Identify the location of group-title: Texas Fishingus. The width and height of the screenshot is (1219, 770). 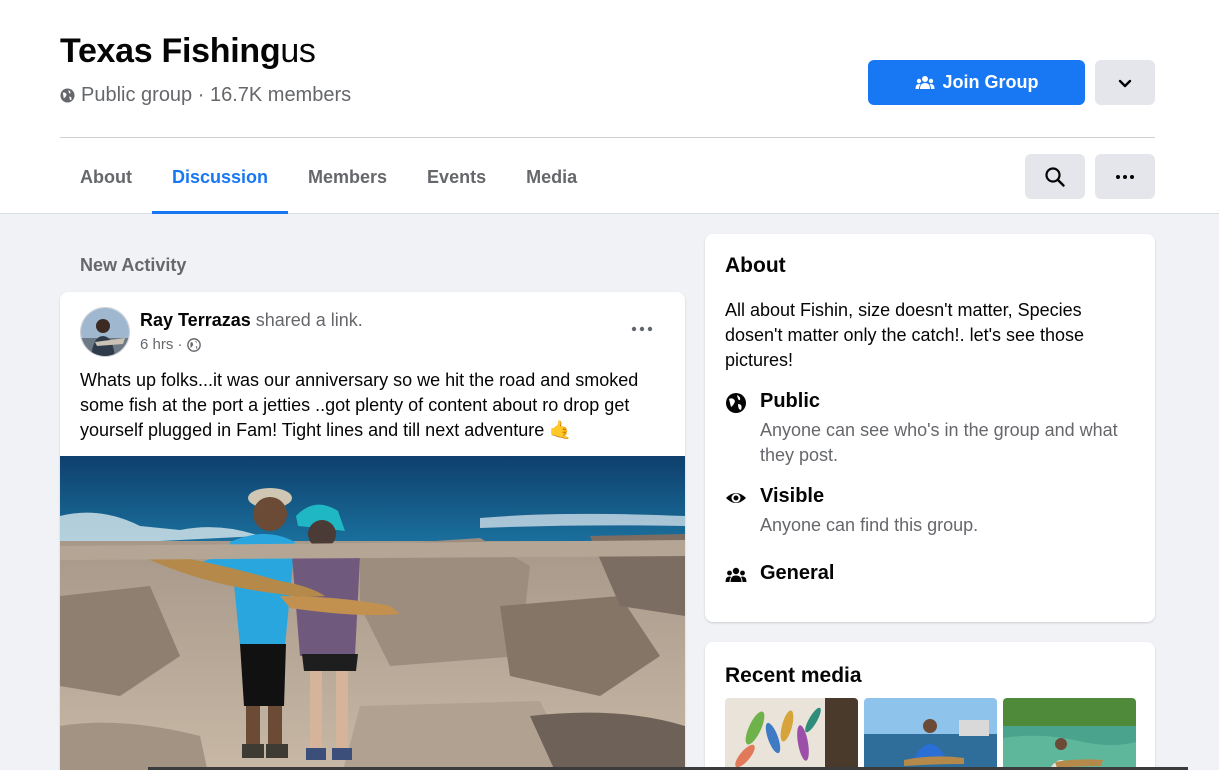
(188, 51).